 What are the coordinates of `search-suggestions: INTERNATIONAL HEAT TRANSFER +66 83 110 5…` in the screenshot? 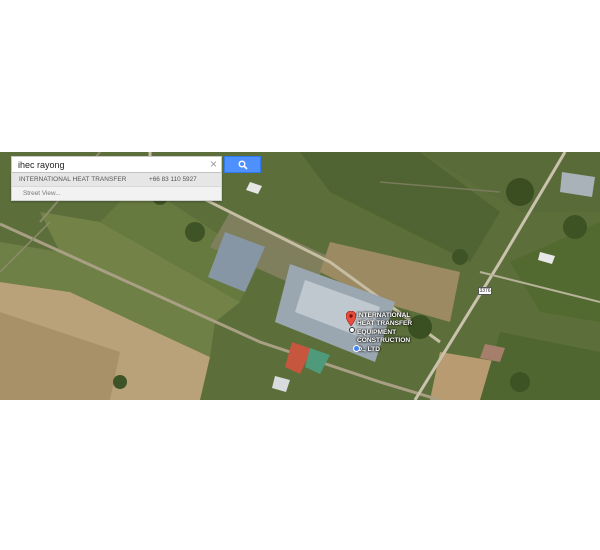 It's located at (116, 187).